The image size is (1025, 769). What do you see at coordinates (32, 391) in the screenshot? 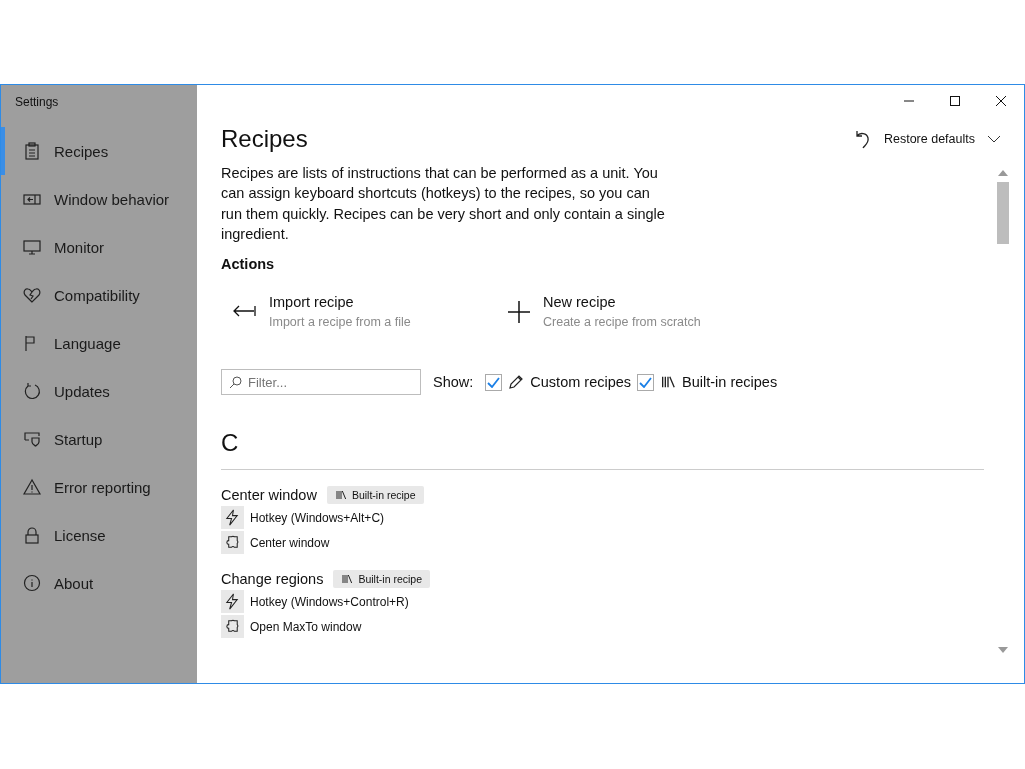
I see `refresh-icon` at bounding box center [32, 391].